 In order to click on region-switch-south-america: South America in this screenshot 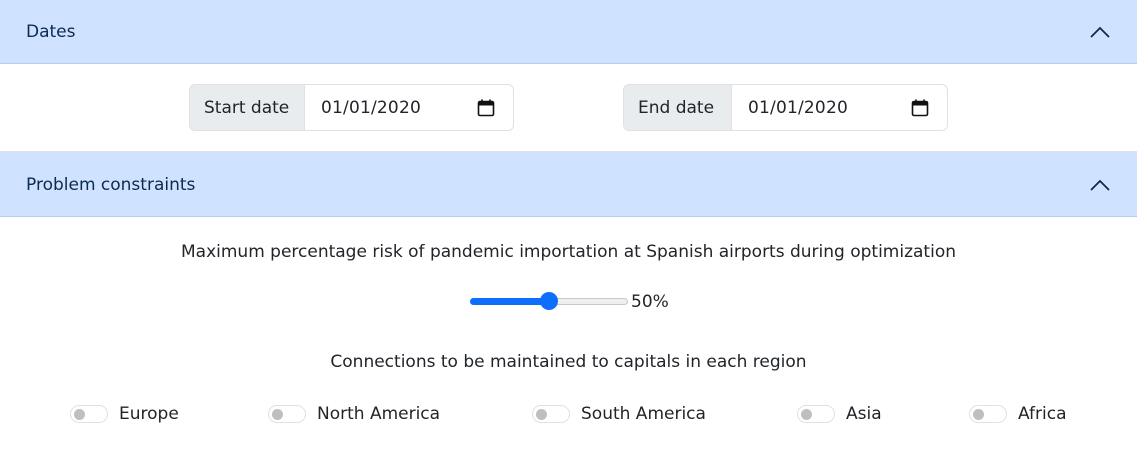, I will do `click(619, 414)`.